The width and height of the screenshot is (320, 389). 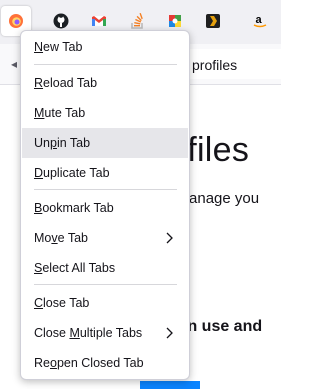 What do you see at coordinates (170, 385) in the screenshot?
I see `page-button-edge` at bounding box center [170, 385].